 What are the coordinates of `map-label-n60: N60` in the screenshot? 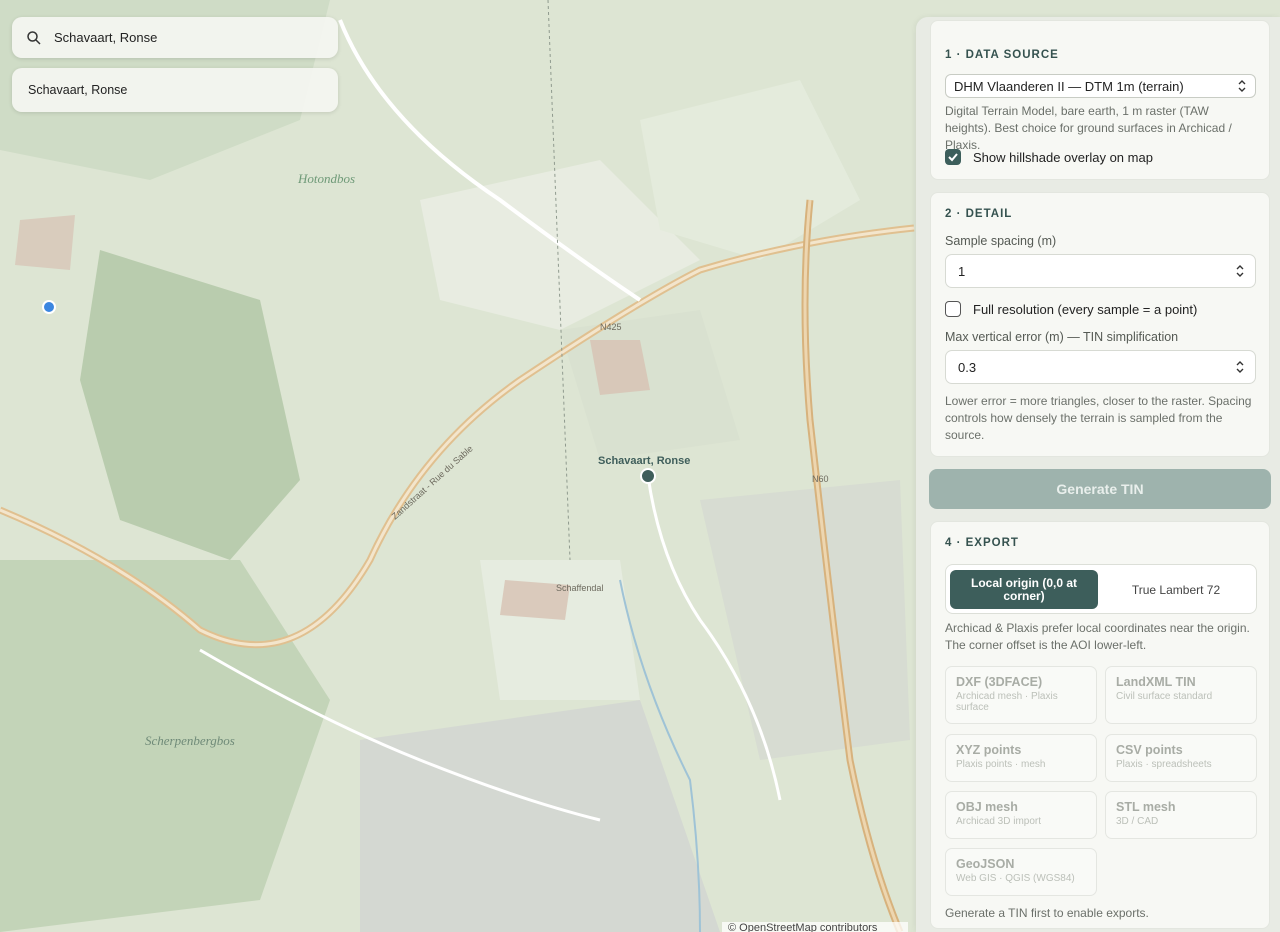 It's located at (820, 479).